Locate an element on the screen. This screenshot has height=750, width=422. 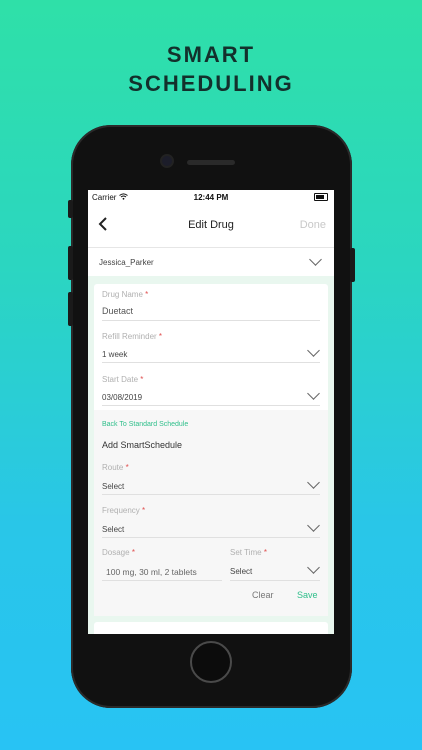
patient-select: Jessica_Parker is located at coordinates (211, 262).